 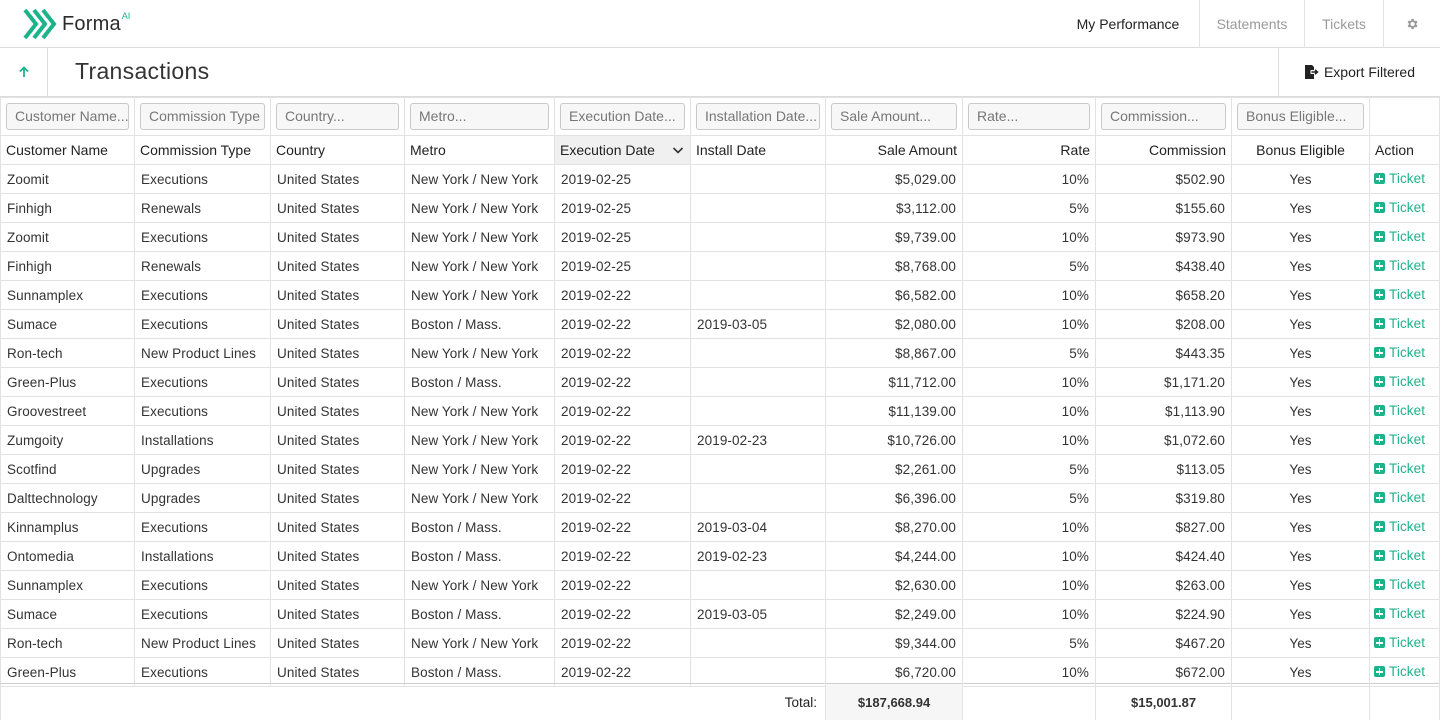 What do you see at coordinates (1029, 701) in the screenshot?
I see `total-rate-empty` at bounding box center [1029, 701].